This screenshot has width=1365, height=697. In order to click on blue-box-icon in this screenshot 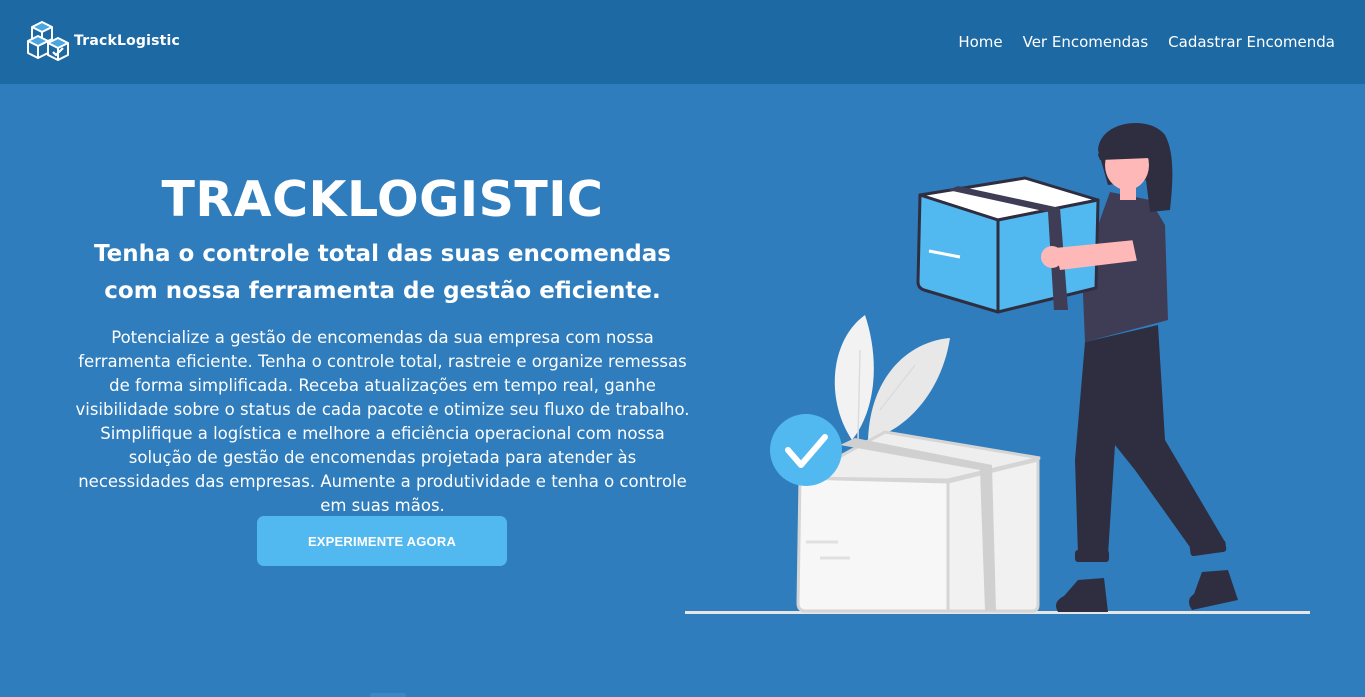, I will do `click(1008, 245)`.